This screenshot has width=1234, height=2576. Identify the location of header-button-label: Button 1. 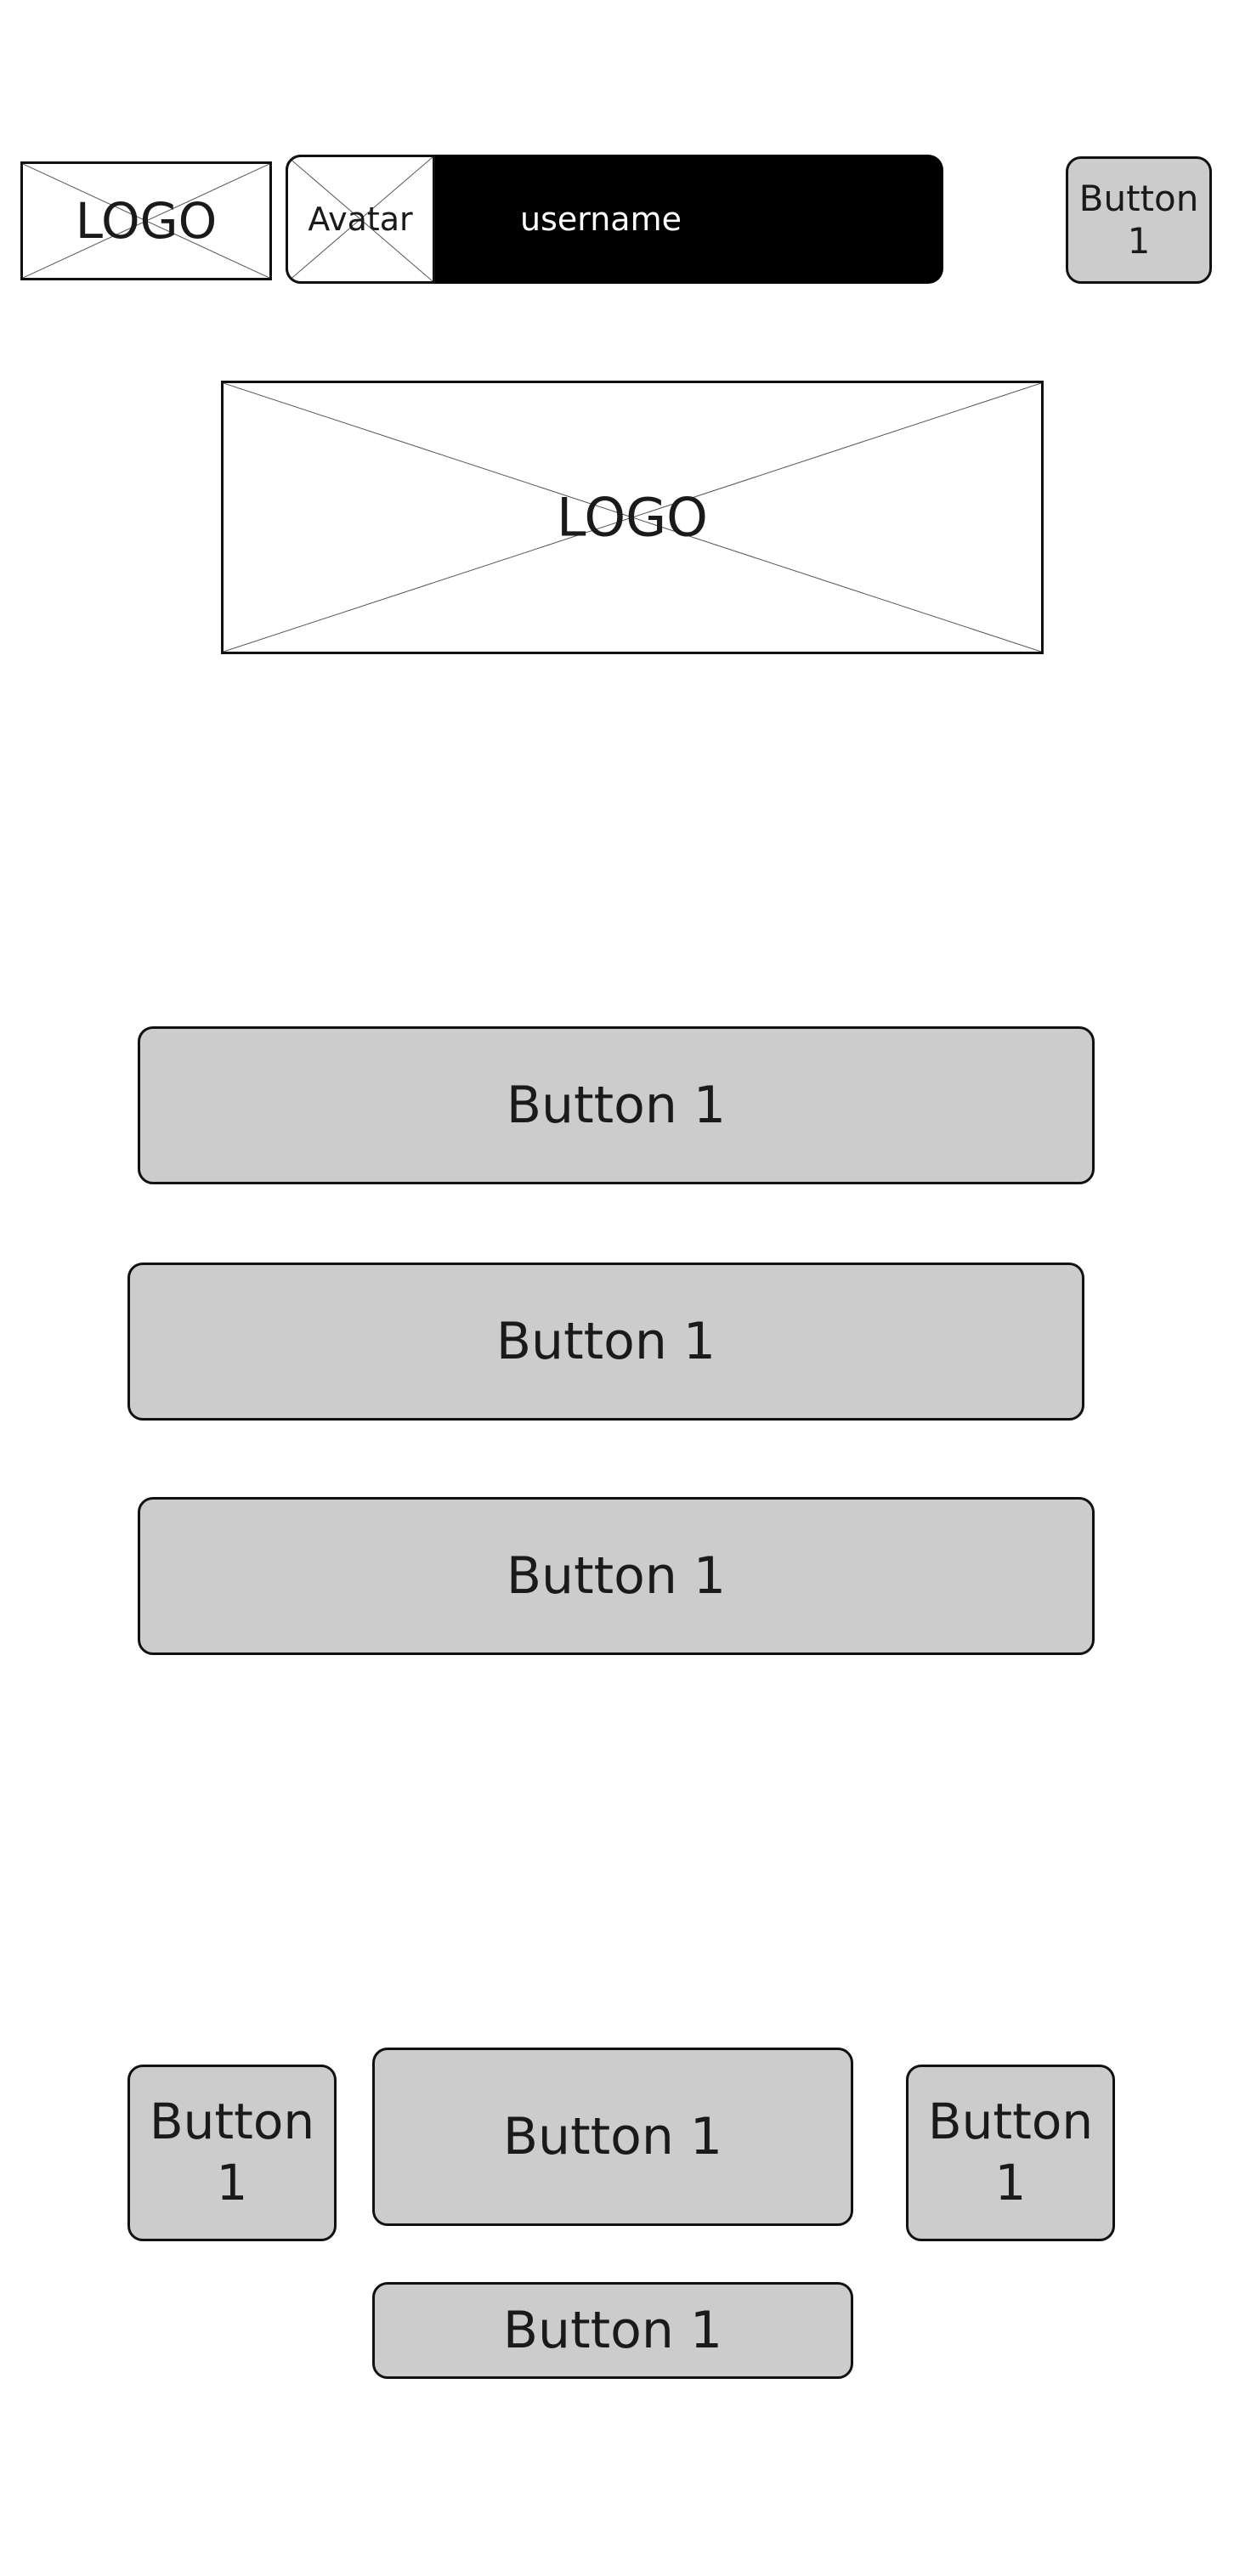
(1138, 219).